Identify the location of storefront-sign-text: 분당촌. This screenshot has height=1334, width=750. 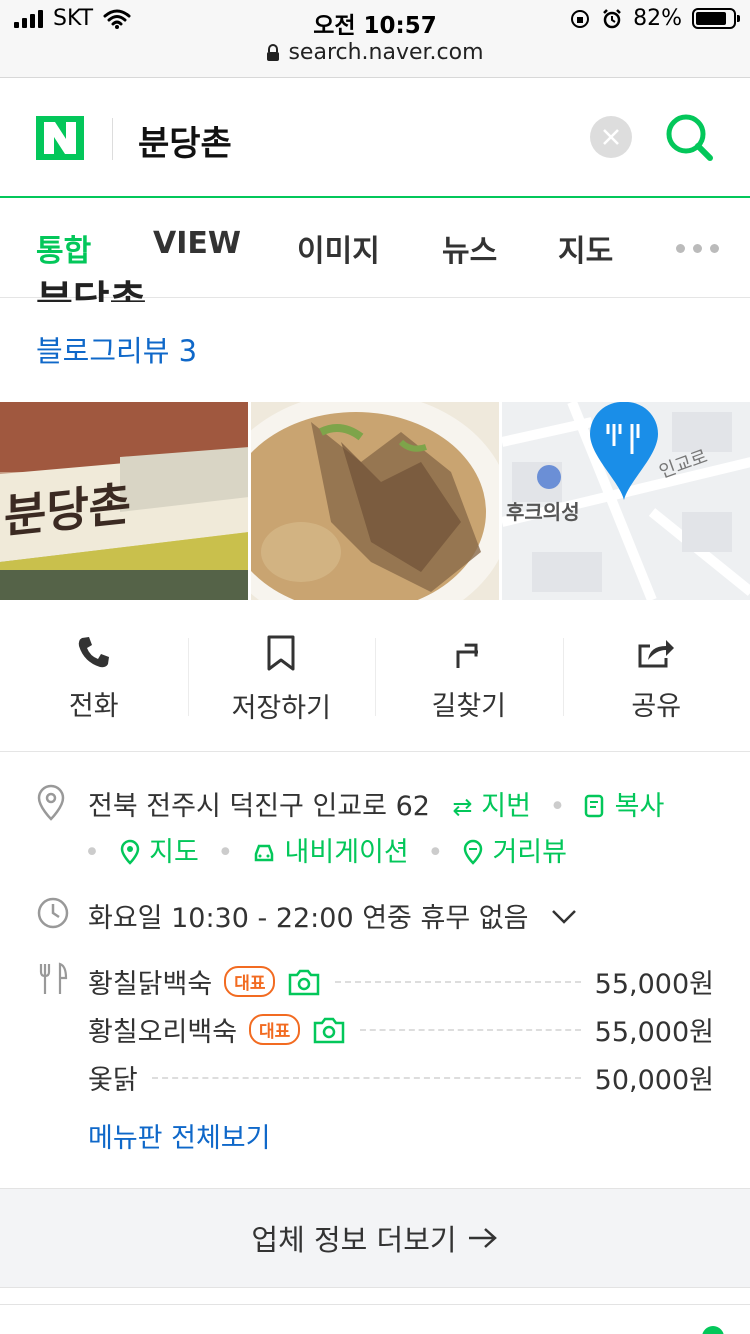
(67, 510).